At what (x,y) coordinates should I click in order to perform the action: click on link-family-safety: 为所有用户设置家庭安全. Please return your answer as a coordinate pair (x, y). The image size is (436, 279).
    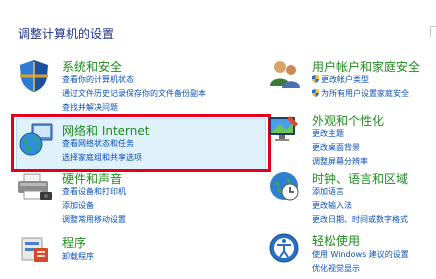
    Looking at the image, I should click on (360, 93).